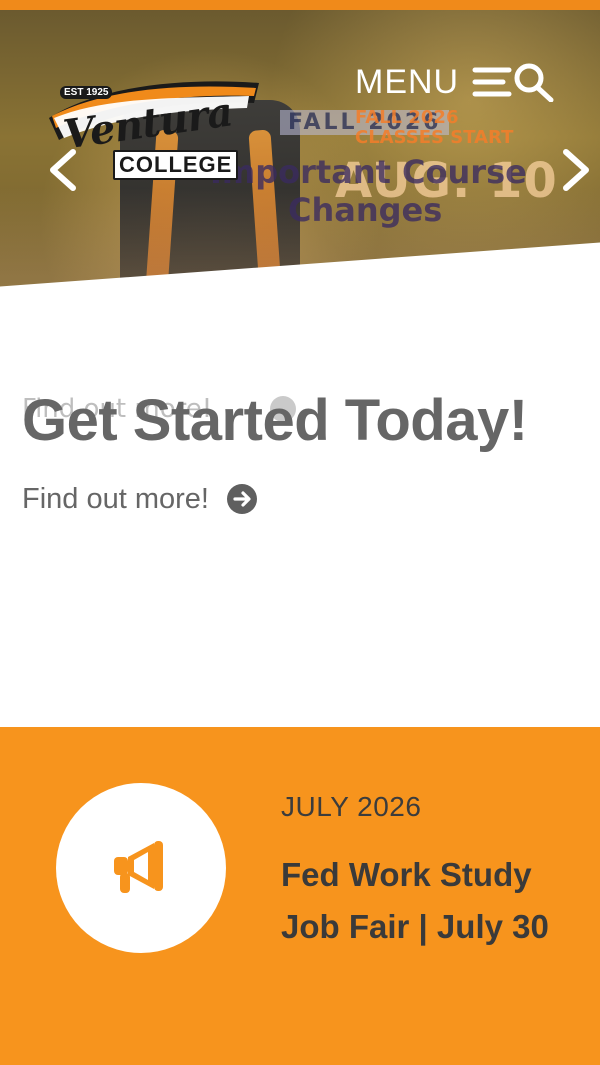  What do you see at coordinates (577, 170) in the screenshot?
I see `chevron-right-icon` at bounding box center [577, 170].